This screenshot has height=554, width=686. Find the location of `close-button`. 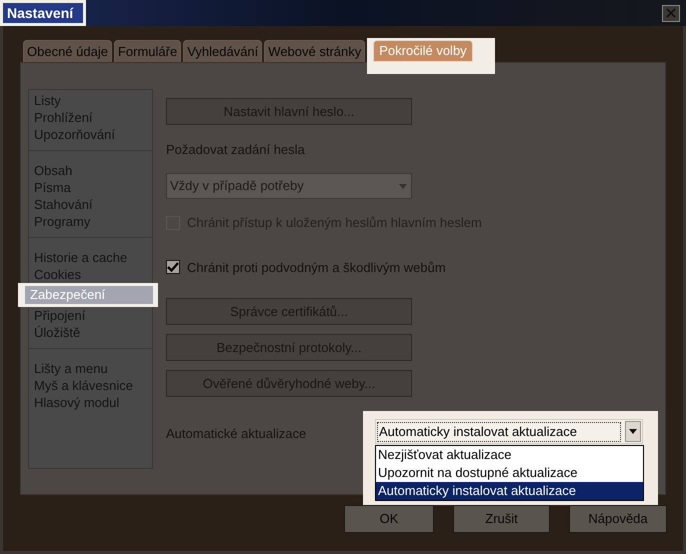

close-button is located at coordinates (671, 13).